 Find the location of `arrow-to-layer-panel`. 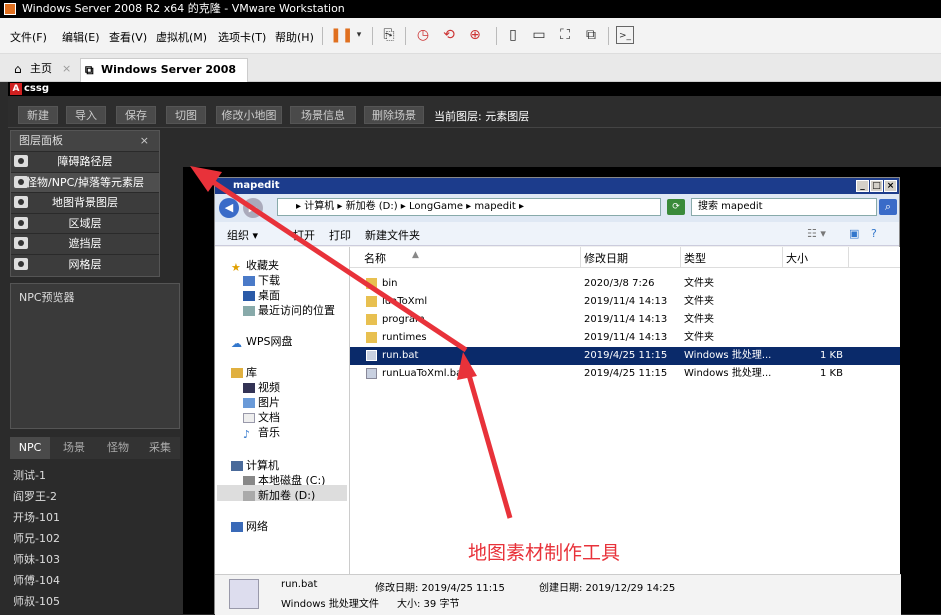

arrow-to-layer-panel is located at coordinates (329, 259).